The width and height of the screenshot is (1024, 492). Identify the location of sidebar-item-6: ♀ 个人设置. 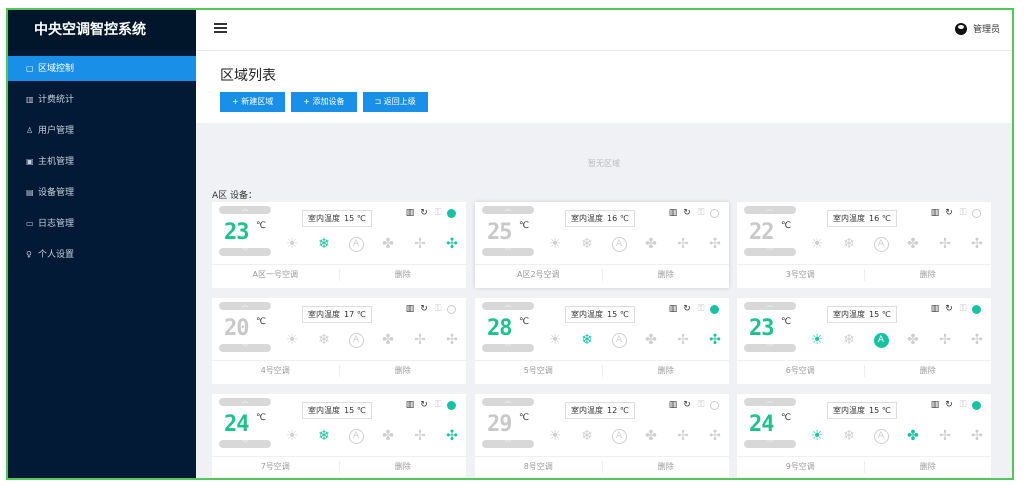
(102, 254).